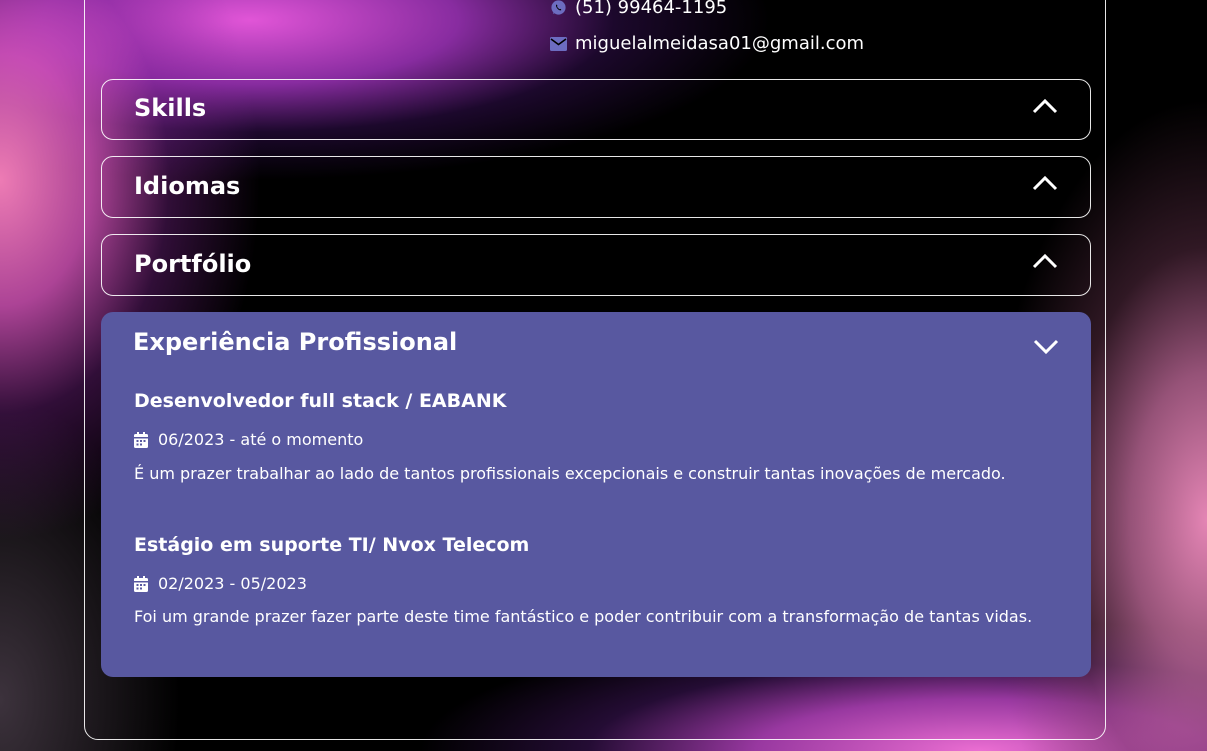  I want to click on job-date: 06/2023 - até o momento, so click(248, 439).